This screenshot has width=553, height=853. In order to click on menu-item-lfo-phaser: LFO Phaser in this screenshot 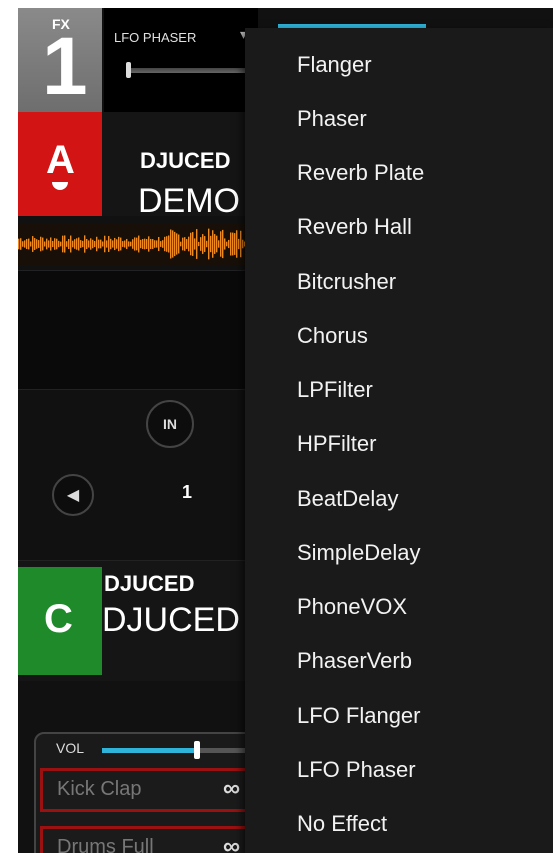, I will do `click(356, 770)`.